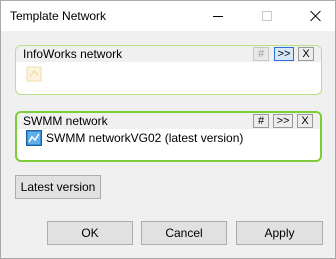 The image size is (336, 259). I want to click on title-bar: Template Network, so click(168, 16).